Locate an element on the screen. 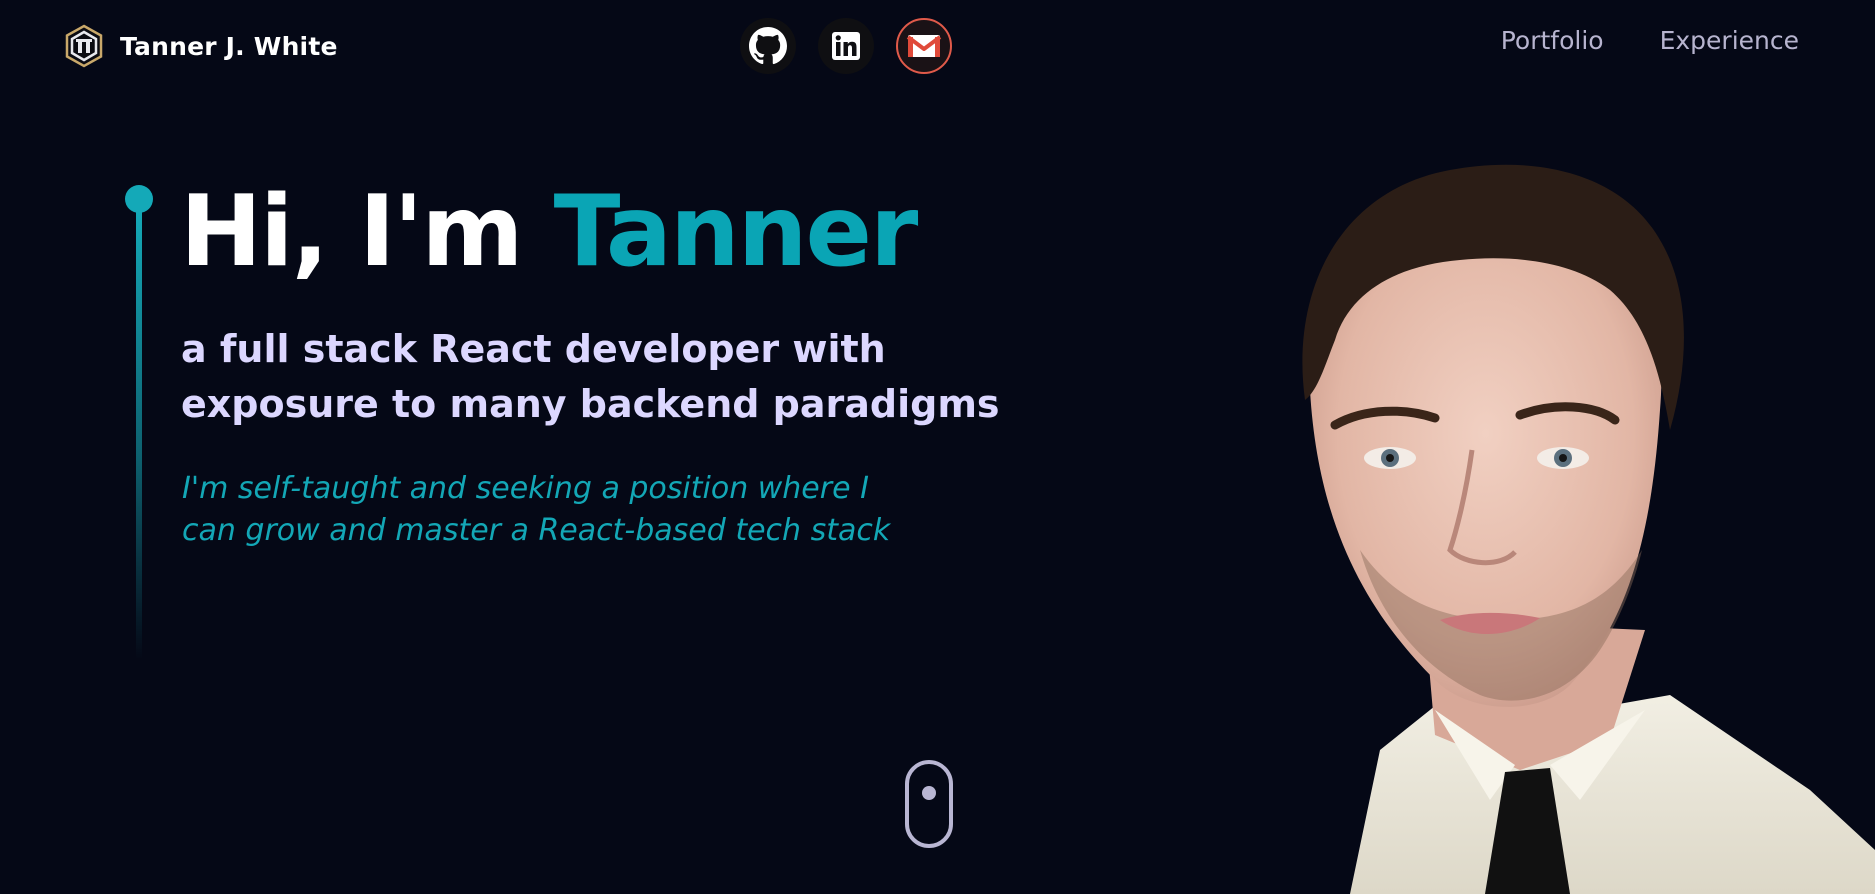  linkedin-link is located at coordinates (846, 46).